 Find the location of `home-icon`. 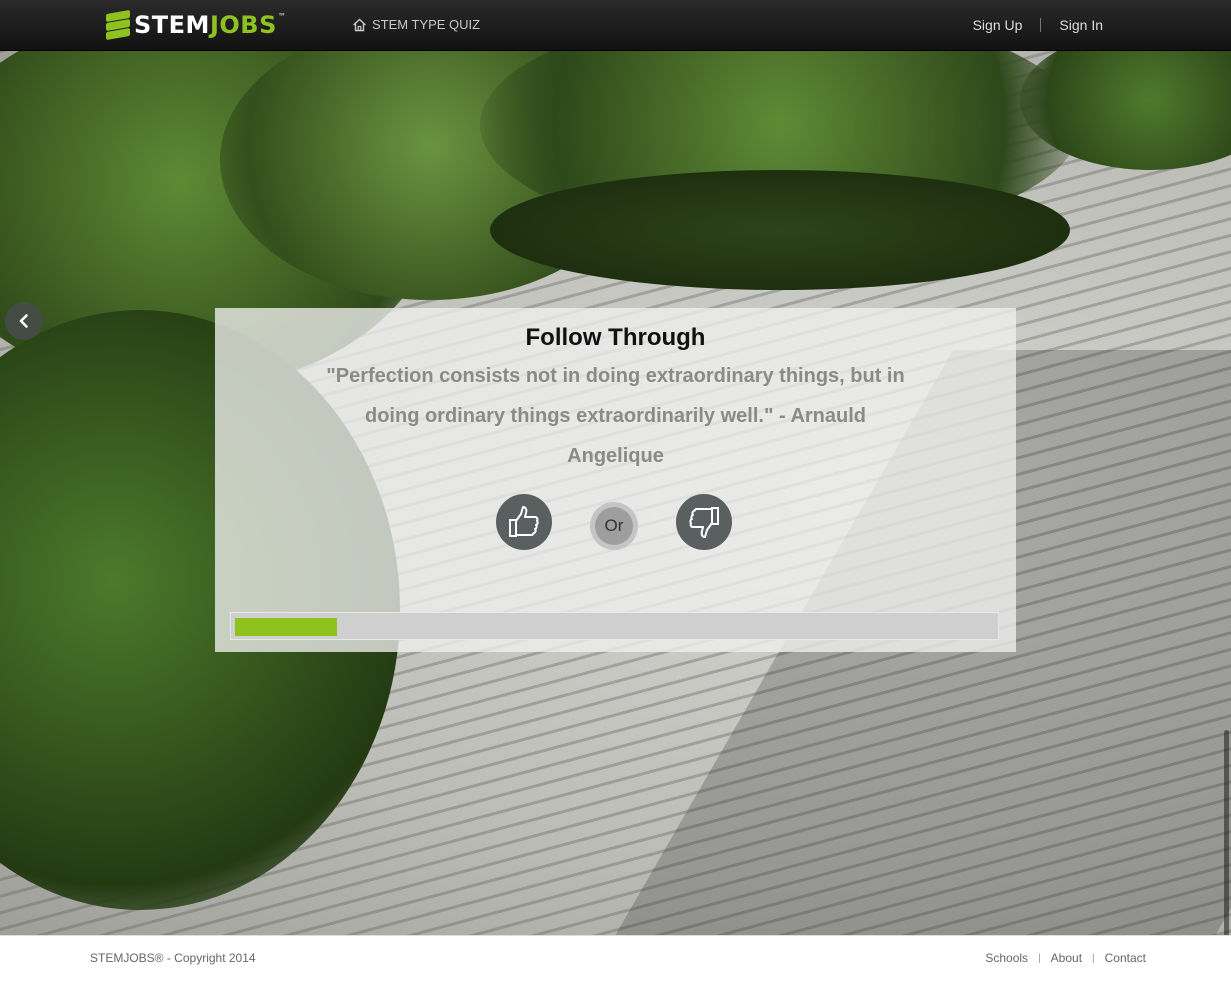

home-icon is located at coordinates (359, 24).